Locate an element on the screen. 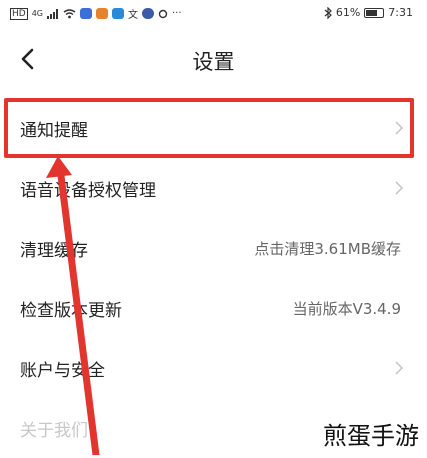 Image resolution: width=427 pixels, height=458 pixels. battery-icon is located at coordinates (374, 12).